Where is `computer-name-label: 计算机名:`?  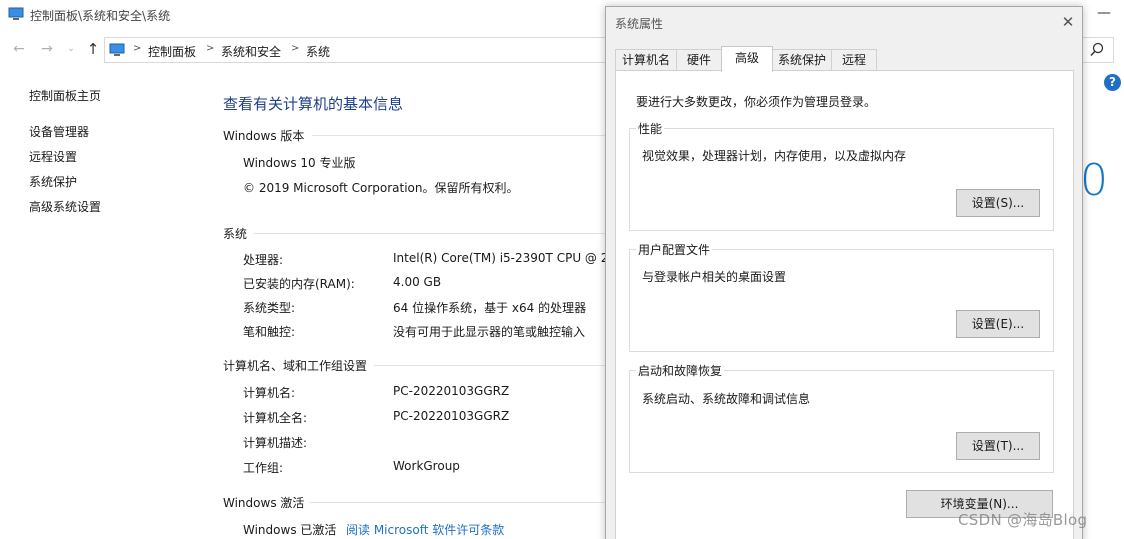
computer-name-label: 计算机名: is located at coordinates (269, 393).